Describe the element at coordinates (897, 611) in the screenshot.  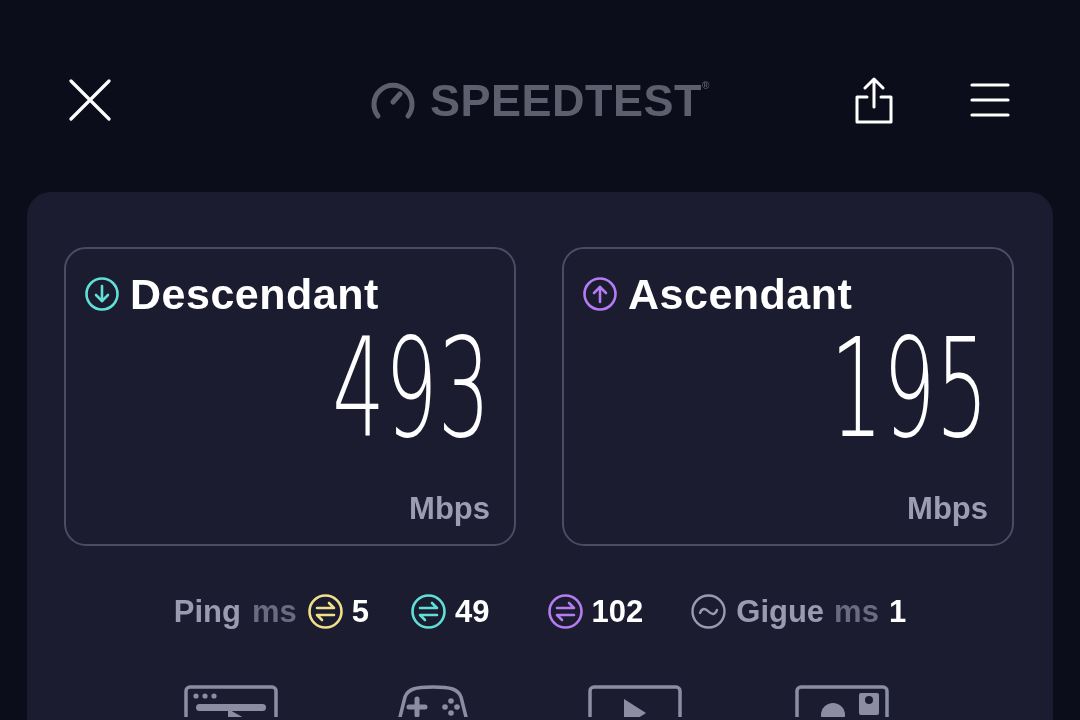
I see `jitter-value: 1` at that location.